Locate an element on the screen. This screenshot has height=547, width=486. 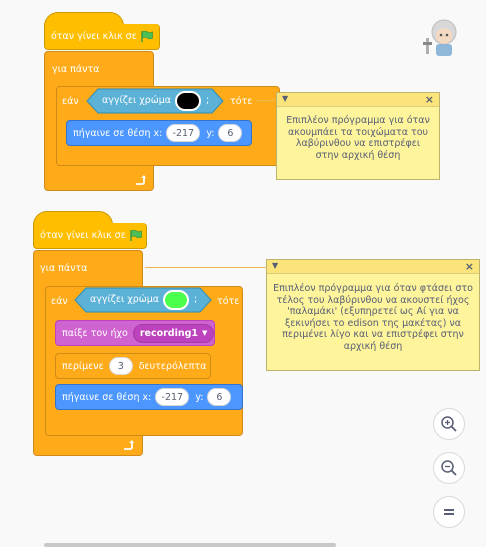
chevron-down-icon: ▼ is located at coordinates (205, 333).